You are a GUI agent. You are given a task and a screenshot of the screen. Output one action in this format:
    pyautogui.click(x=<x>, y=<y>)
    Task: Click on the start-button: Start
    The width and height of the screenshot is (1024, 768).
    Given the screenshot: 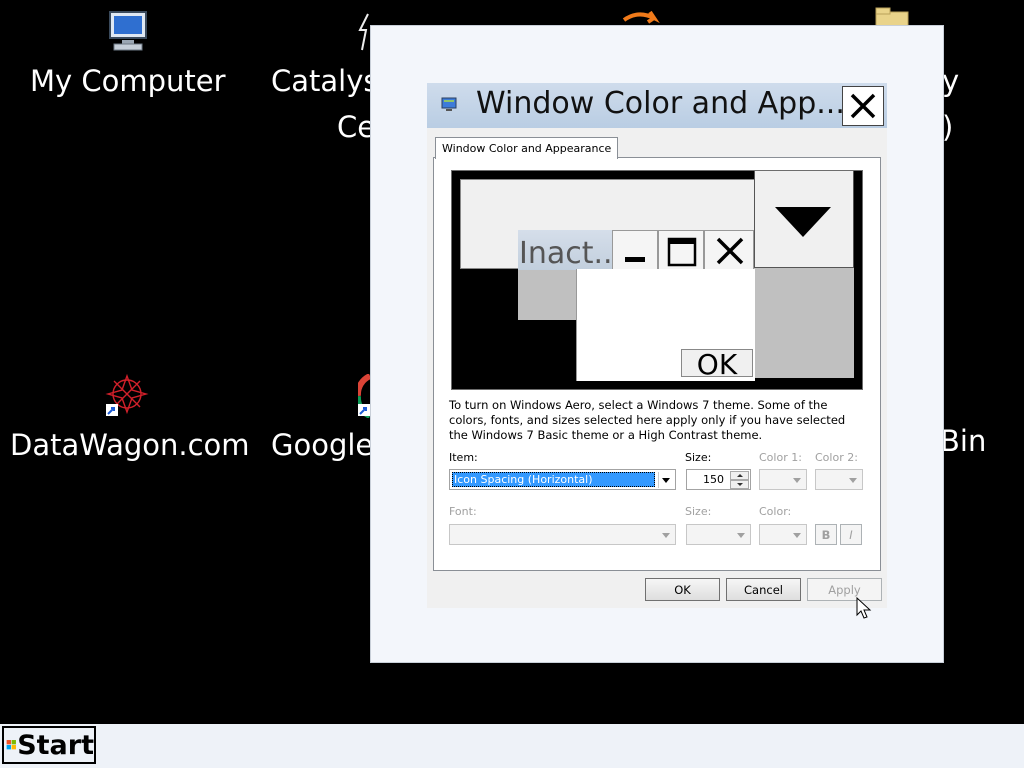 What is the action you would take?
    pyautogui.click(x=49, y=745)
    